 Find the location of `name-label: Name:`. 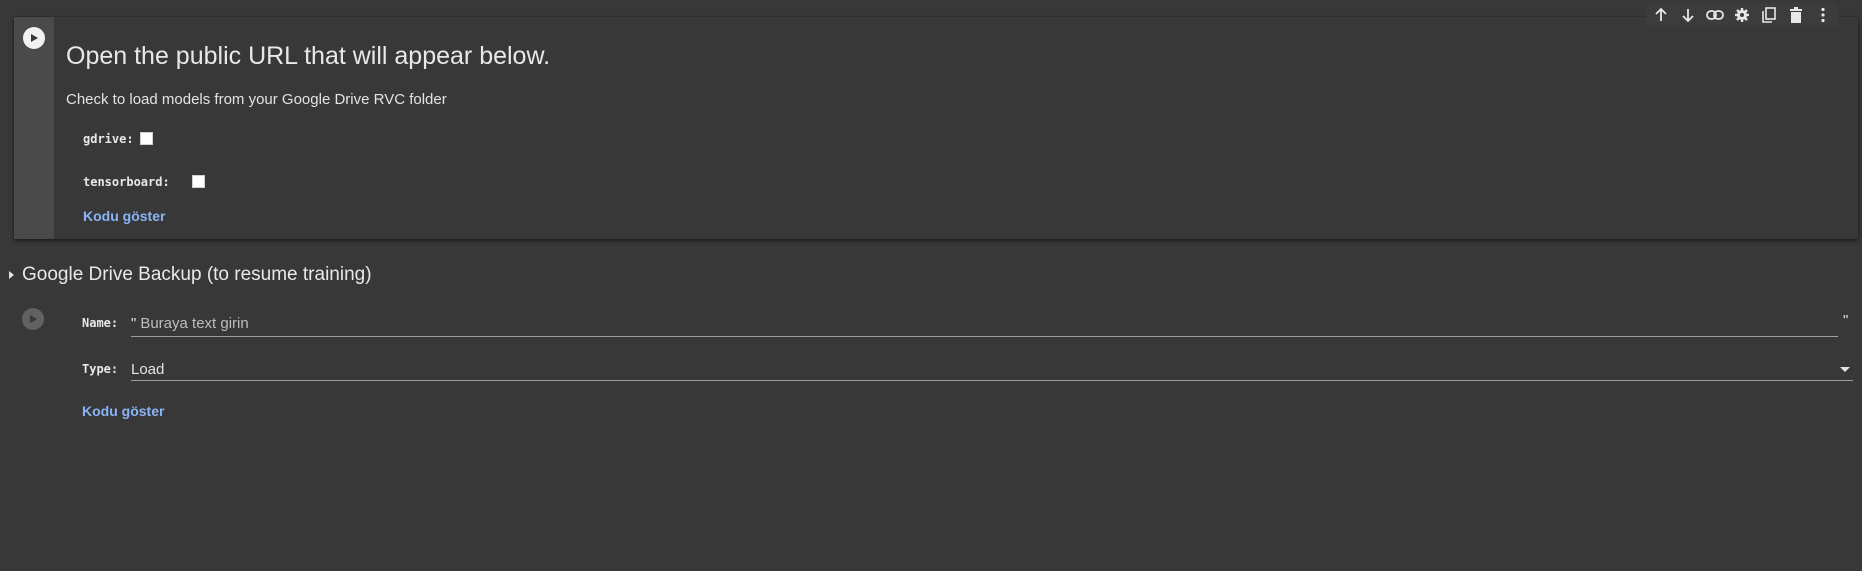

name-label: Name: is located at coordinates (100, 323).